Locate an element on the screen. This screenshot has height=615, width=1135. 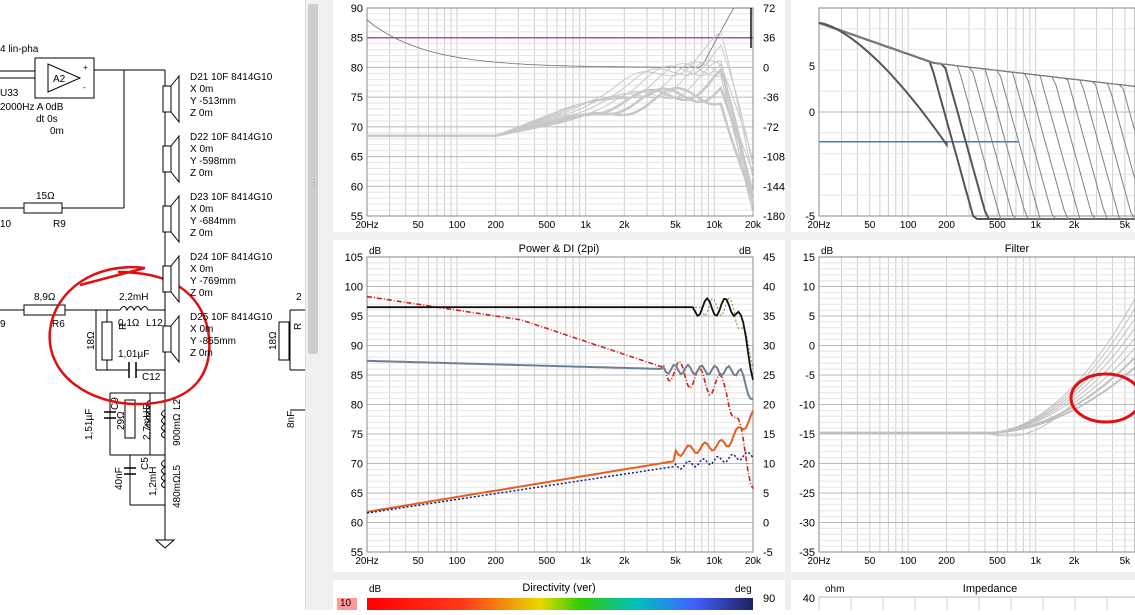
y-tick-label: 0 is located at coordinates (812, 347).